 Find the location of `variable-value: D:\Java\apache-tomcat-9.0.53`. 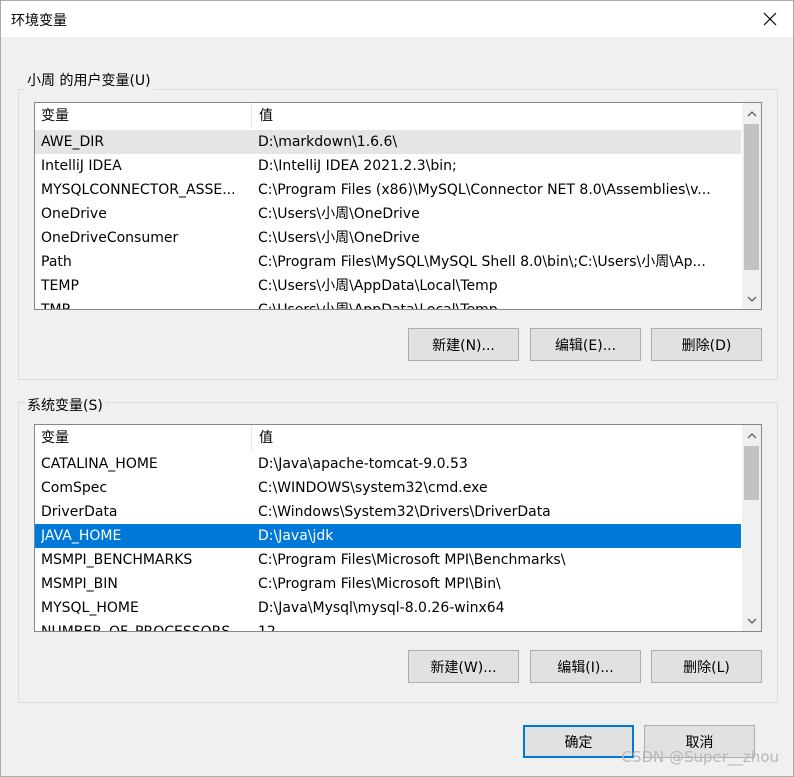

variable-value: D:\Java\apache-tomcat-9.0.53 is located at coordinates (363, 464).